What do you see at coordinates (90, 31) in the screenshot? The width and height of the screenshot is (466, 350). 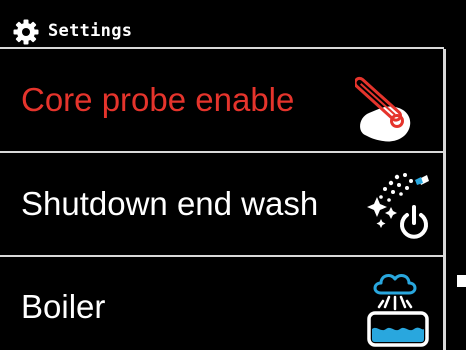 I see `page-title: Settings` at bounding box center [90, 31].